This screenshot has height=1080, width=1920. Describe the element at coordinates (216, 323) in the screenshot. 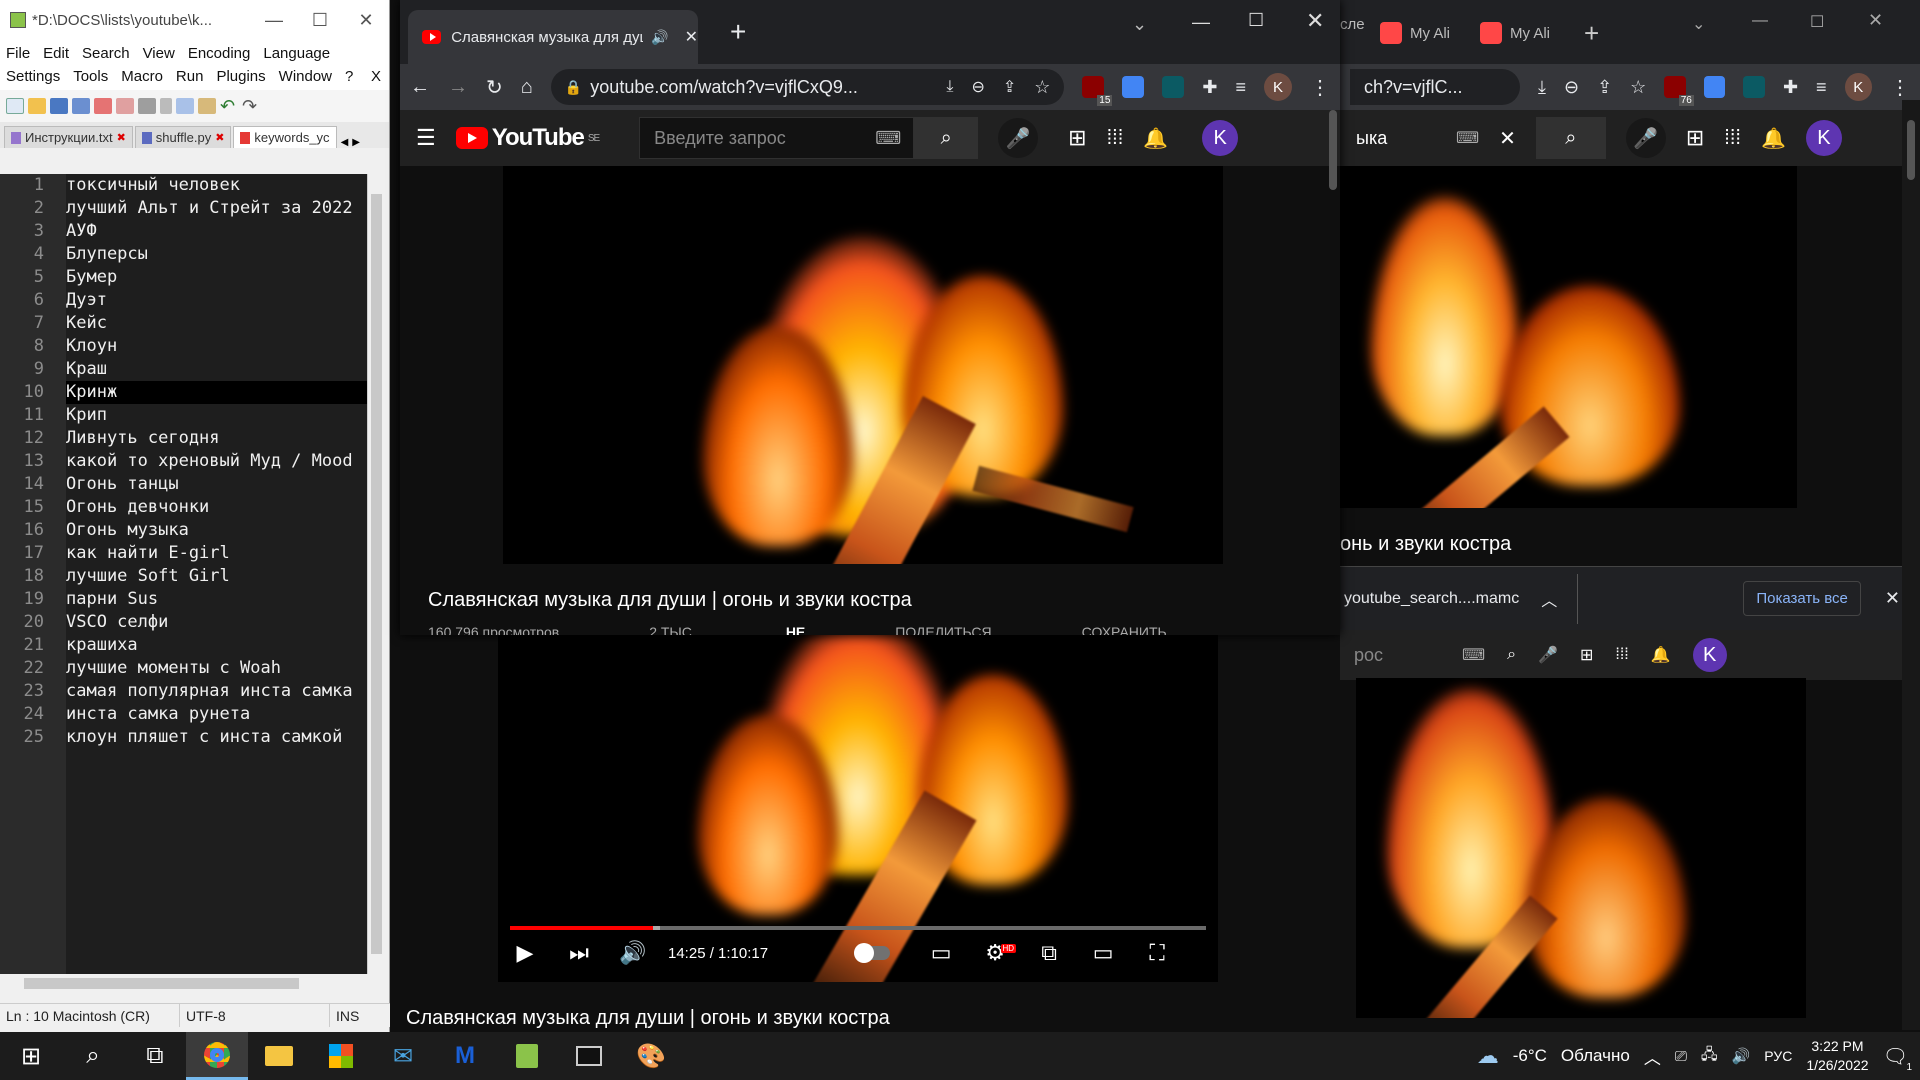

I see `editor-line: Кейс` at that location.